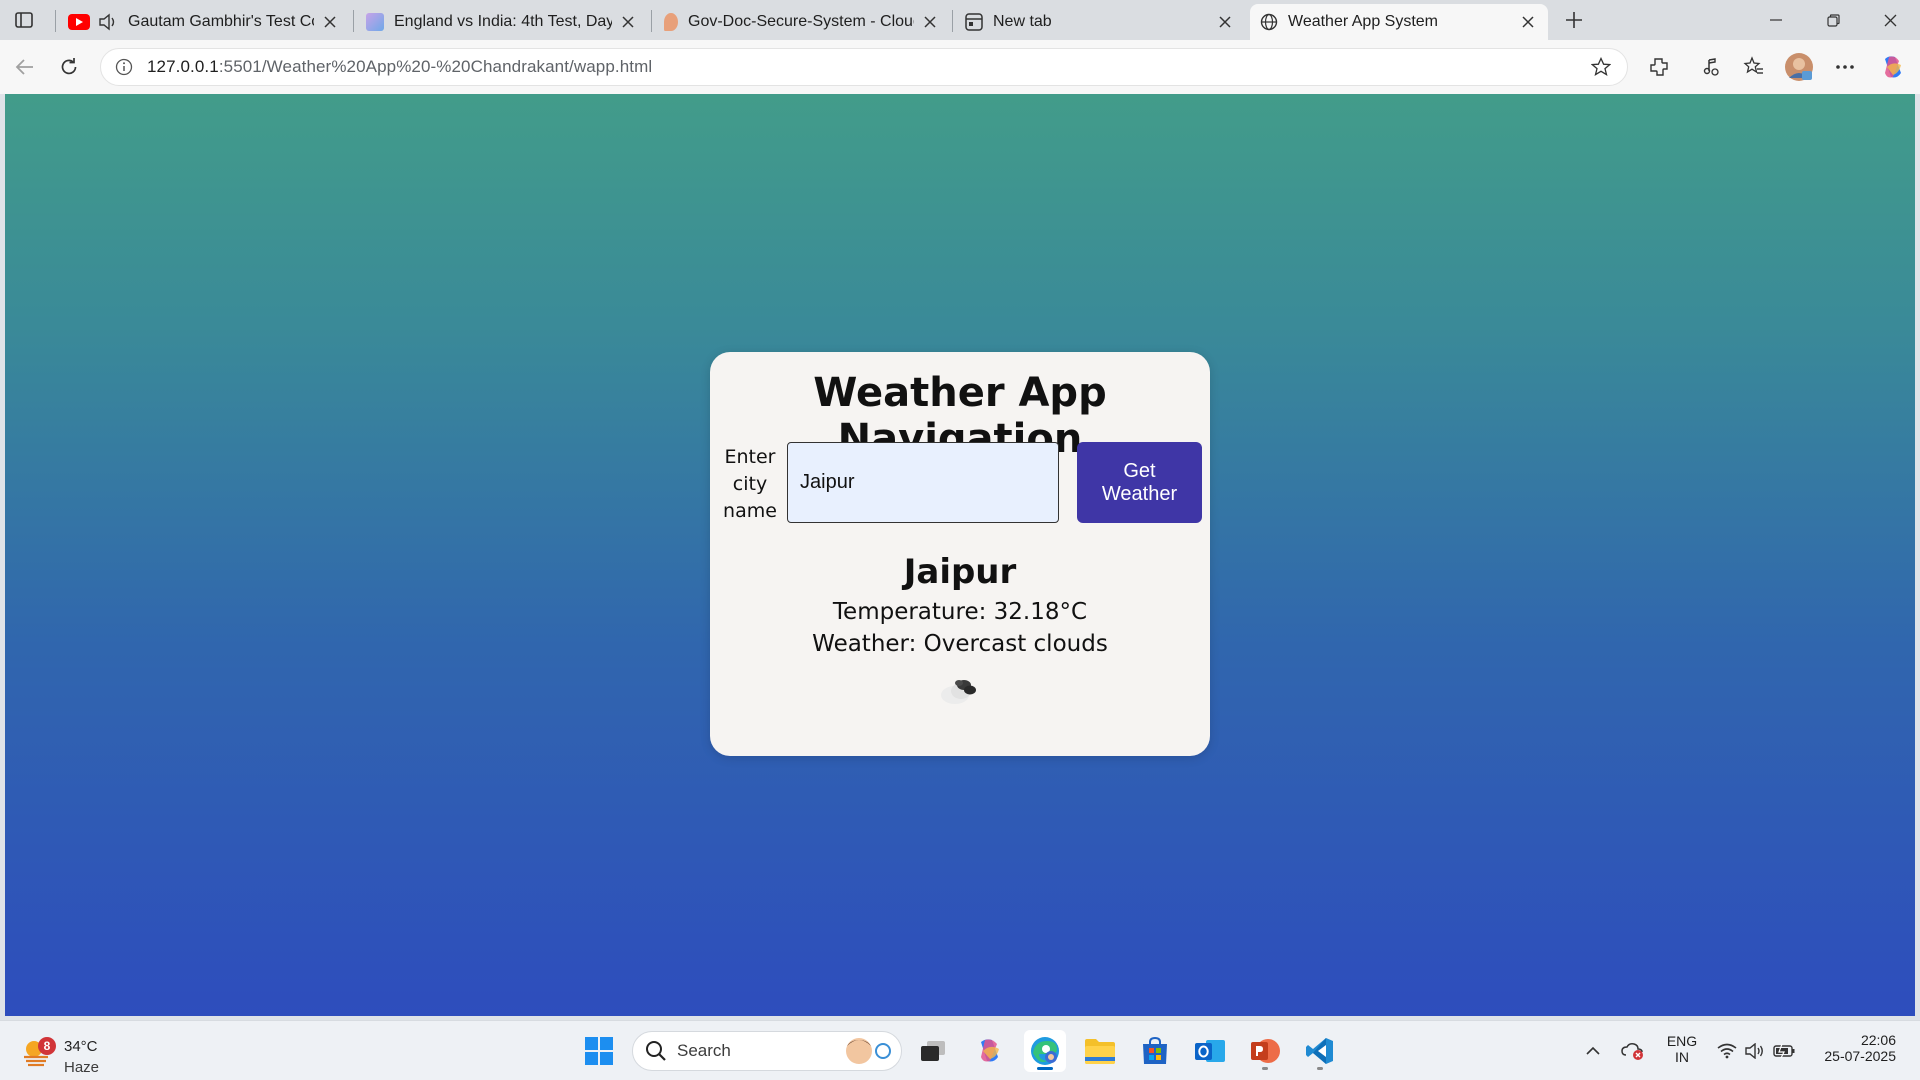 The image size is (1920, 1080). I want to click on region-code: IN, so click(1682, 1057).